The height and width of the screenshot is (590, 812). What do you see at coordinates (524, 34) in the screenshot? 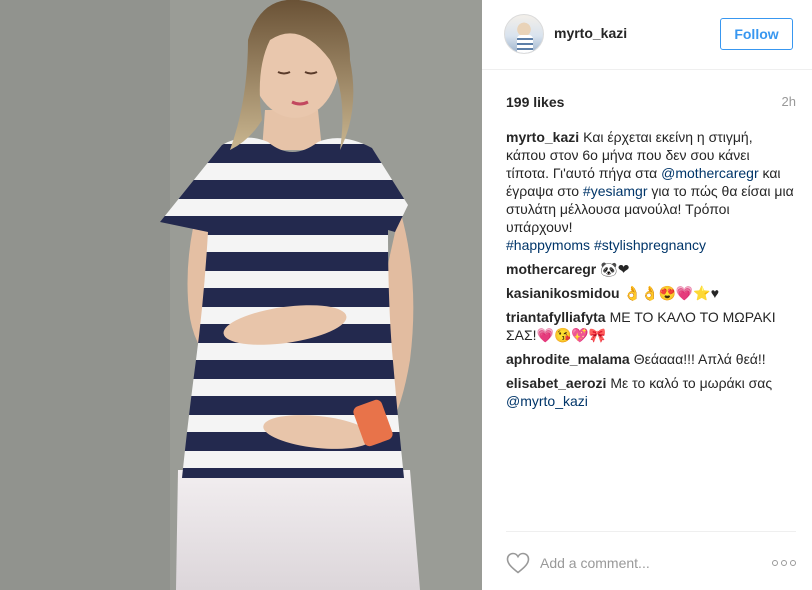
I see `avatar` at bounding box center [524, 34].